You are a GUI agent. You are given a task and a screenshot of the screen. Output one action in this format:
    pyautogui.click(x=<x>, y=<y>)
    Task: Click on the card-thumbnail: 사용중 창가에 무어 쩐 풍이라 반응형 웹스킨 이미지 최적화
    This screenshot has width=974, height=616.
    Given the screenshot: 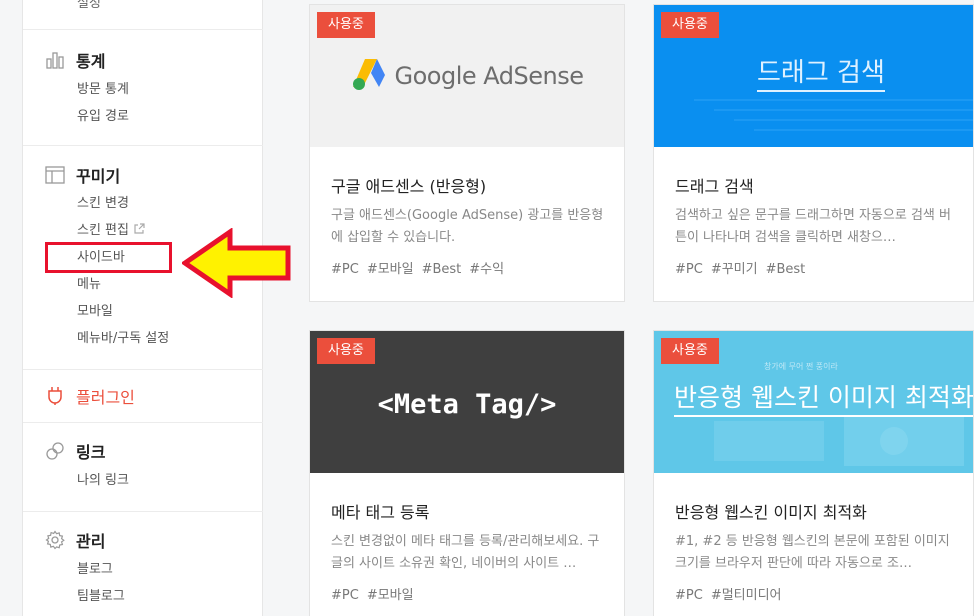 What is the action you would take?
    pyautogui.click(x=813, y=402)
    